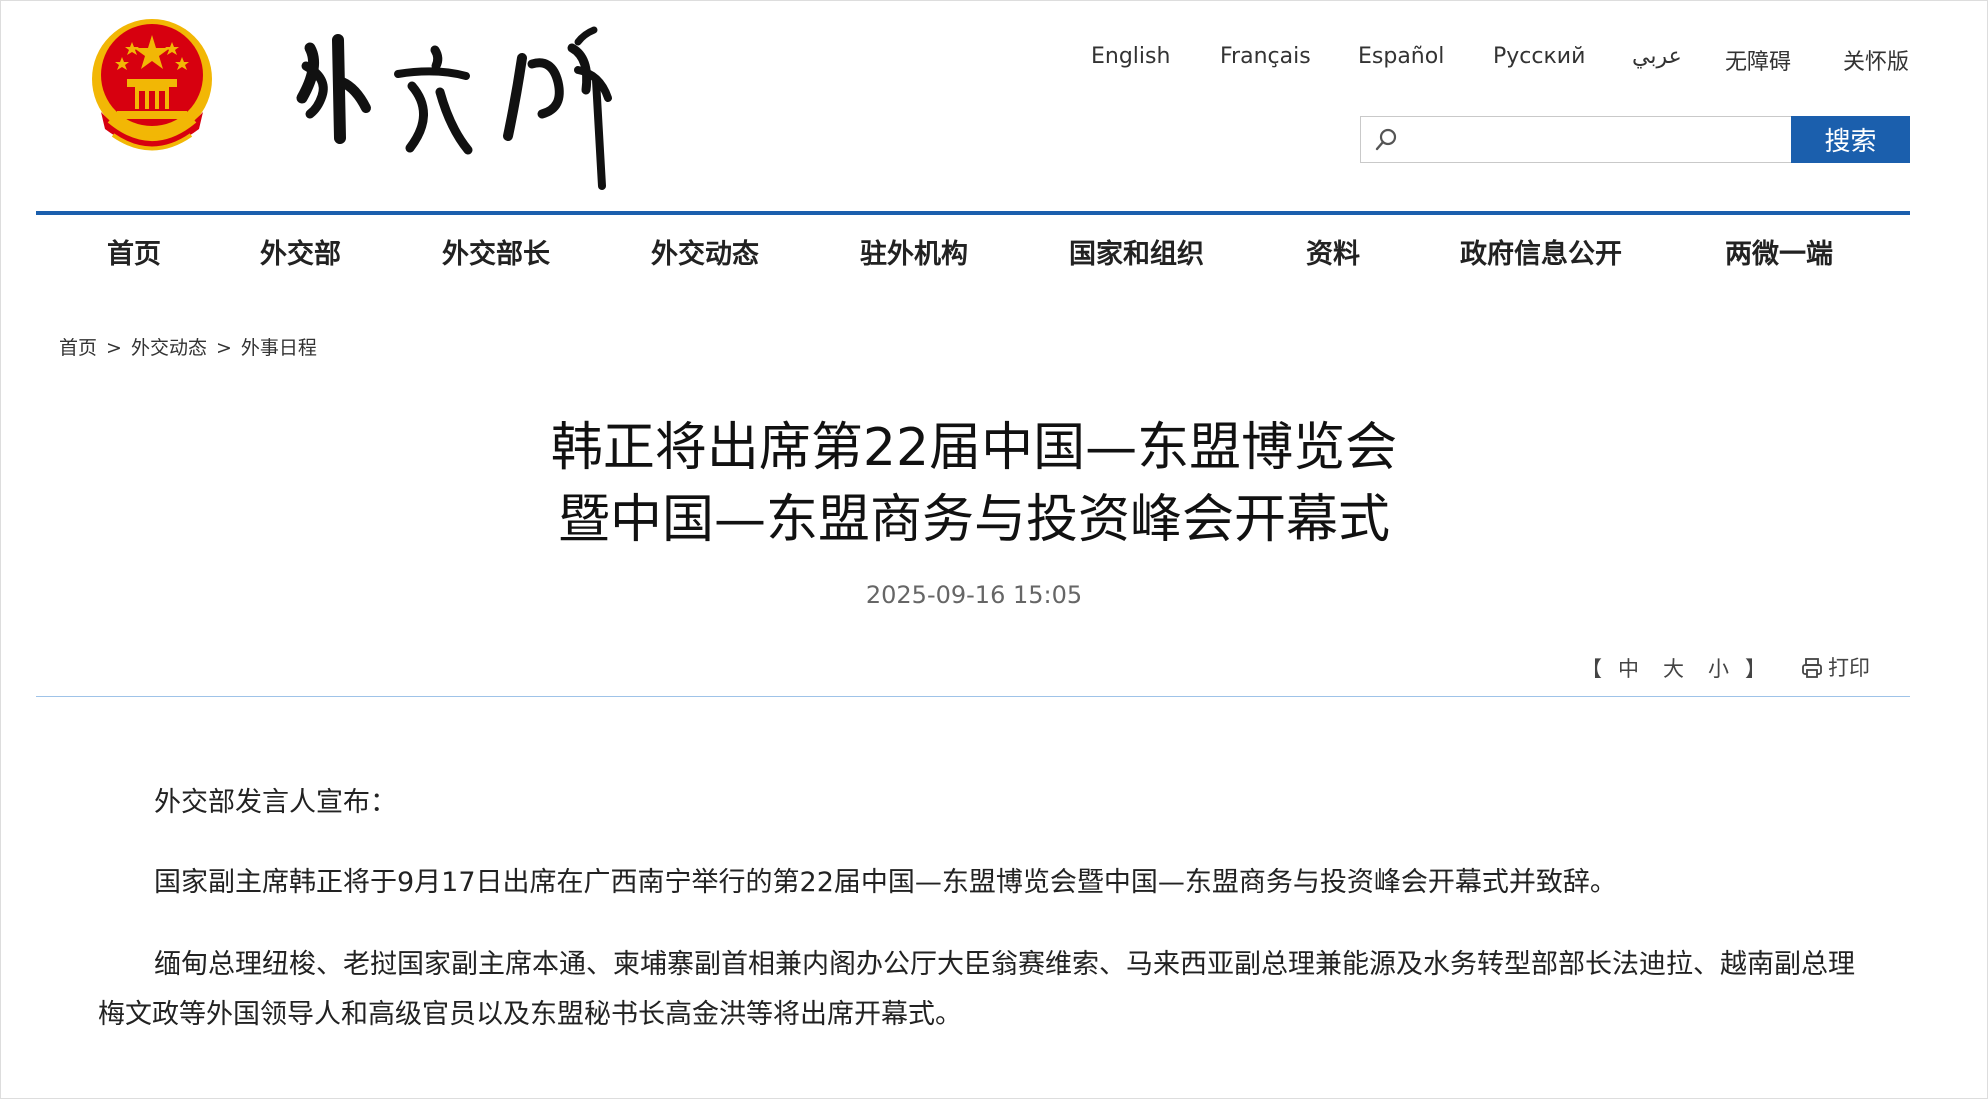 The height and width of the screenshot is (1099, 1988). I want to click on nav-item-resources: 资料, so click(1333, 251).